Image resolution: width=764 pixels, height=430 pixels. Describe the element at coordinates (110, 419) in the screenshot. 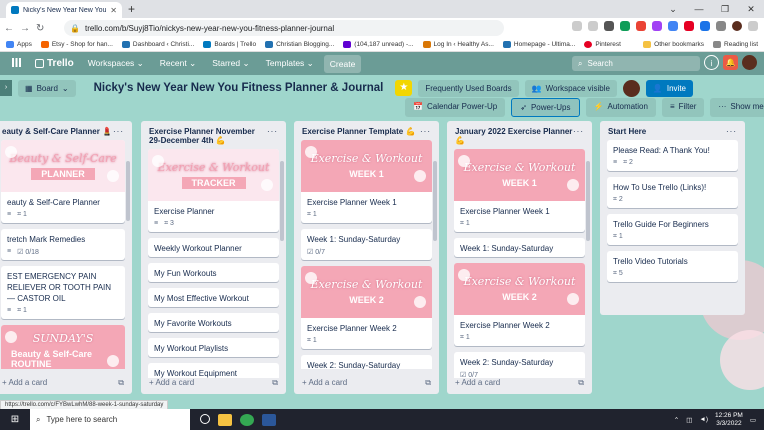

I see `taskbar-search-input: ⌕ Type here to search` at that location.